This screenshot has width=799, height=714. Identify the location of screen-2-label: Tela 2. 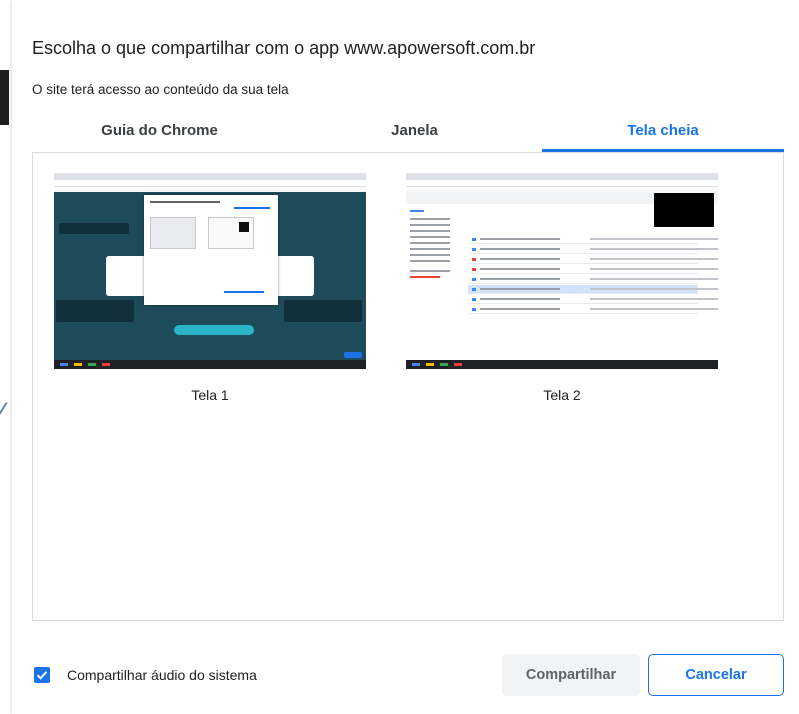
(562, 395).